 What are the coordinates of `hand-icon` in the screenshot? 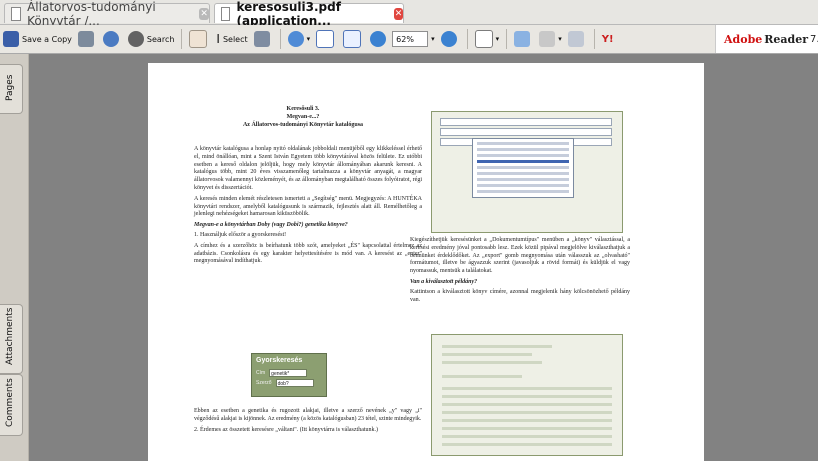 It's located at (198, 39).